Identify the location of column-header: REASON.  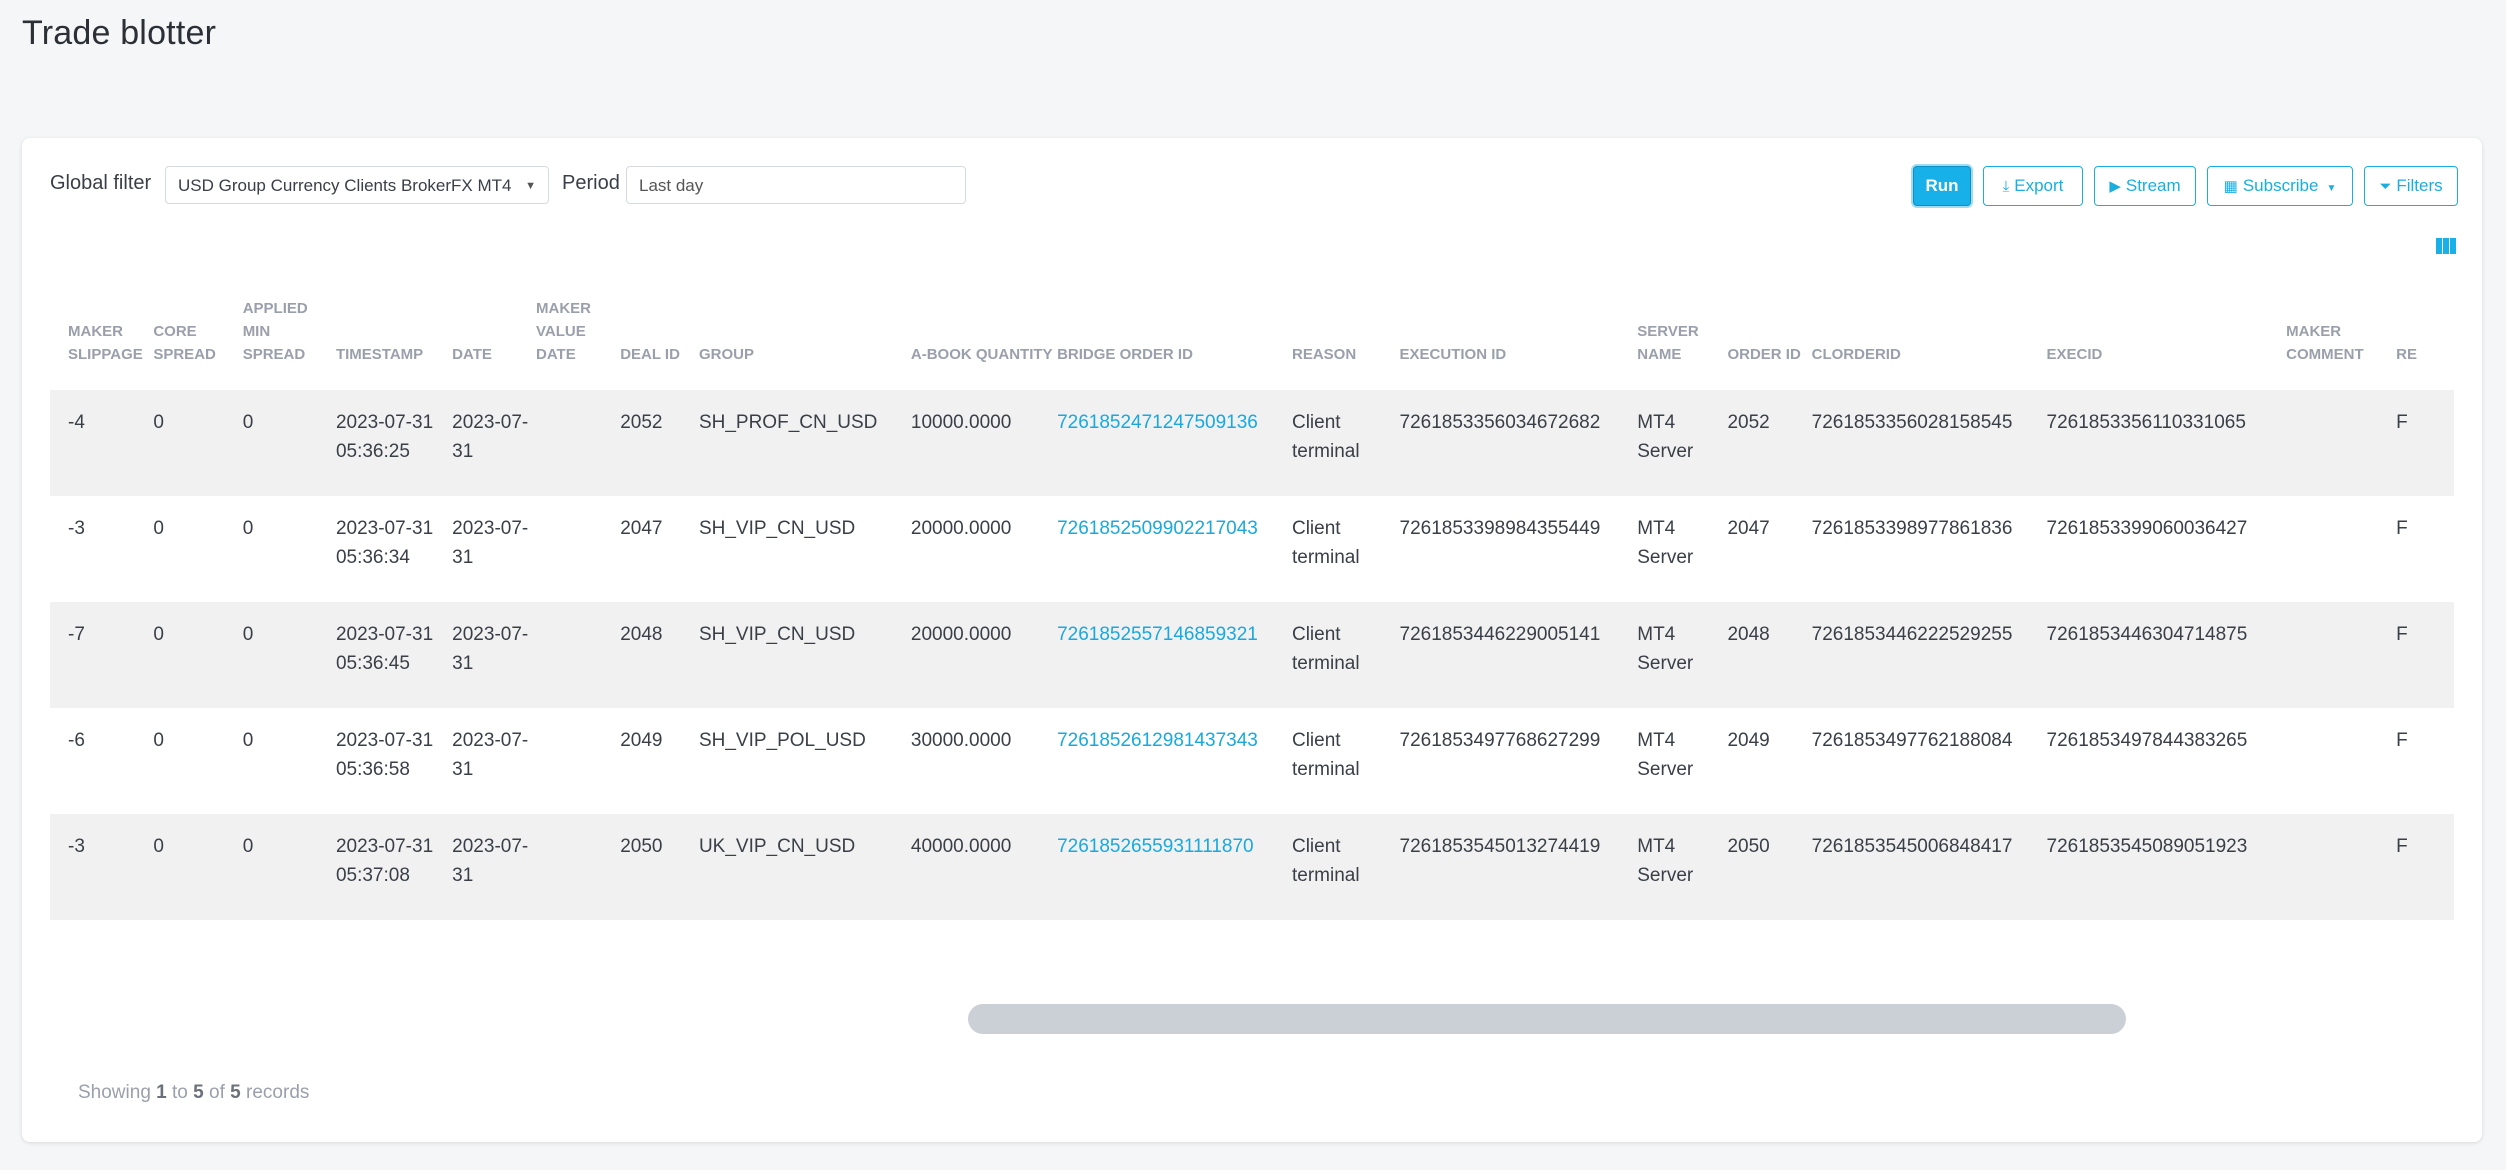
(1346, 334).